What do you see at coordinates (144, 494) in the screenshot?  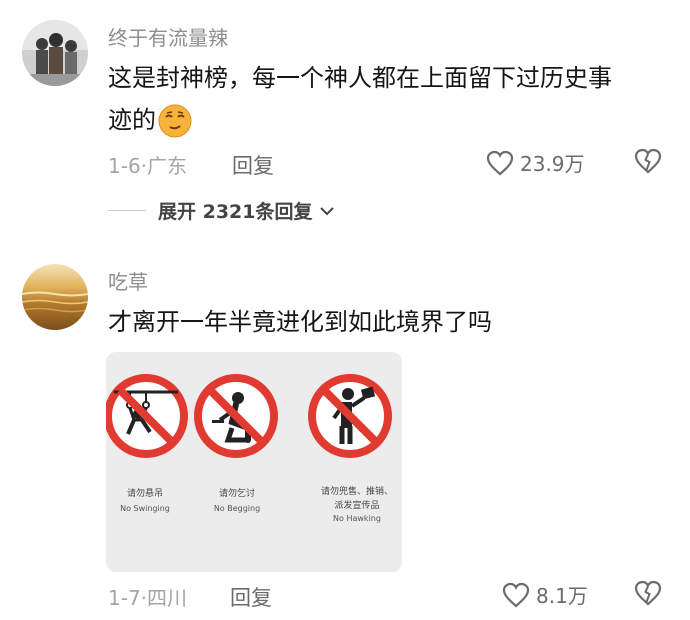 I see `sign-label-cn: 请勿悬吊` at bounding box center [144, 494].